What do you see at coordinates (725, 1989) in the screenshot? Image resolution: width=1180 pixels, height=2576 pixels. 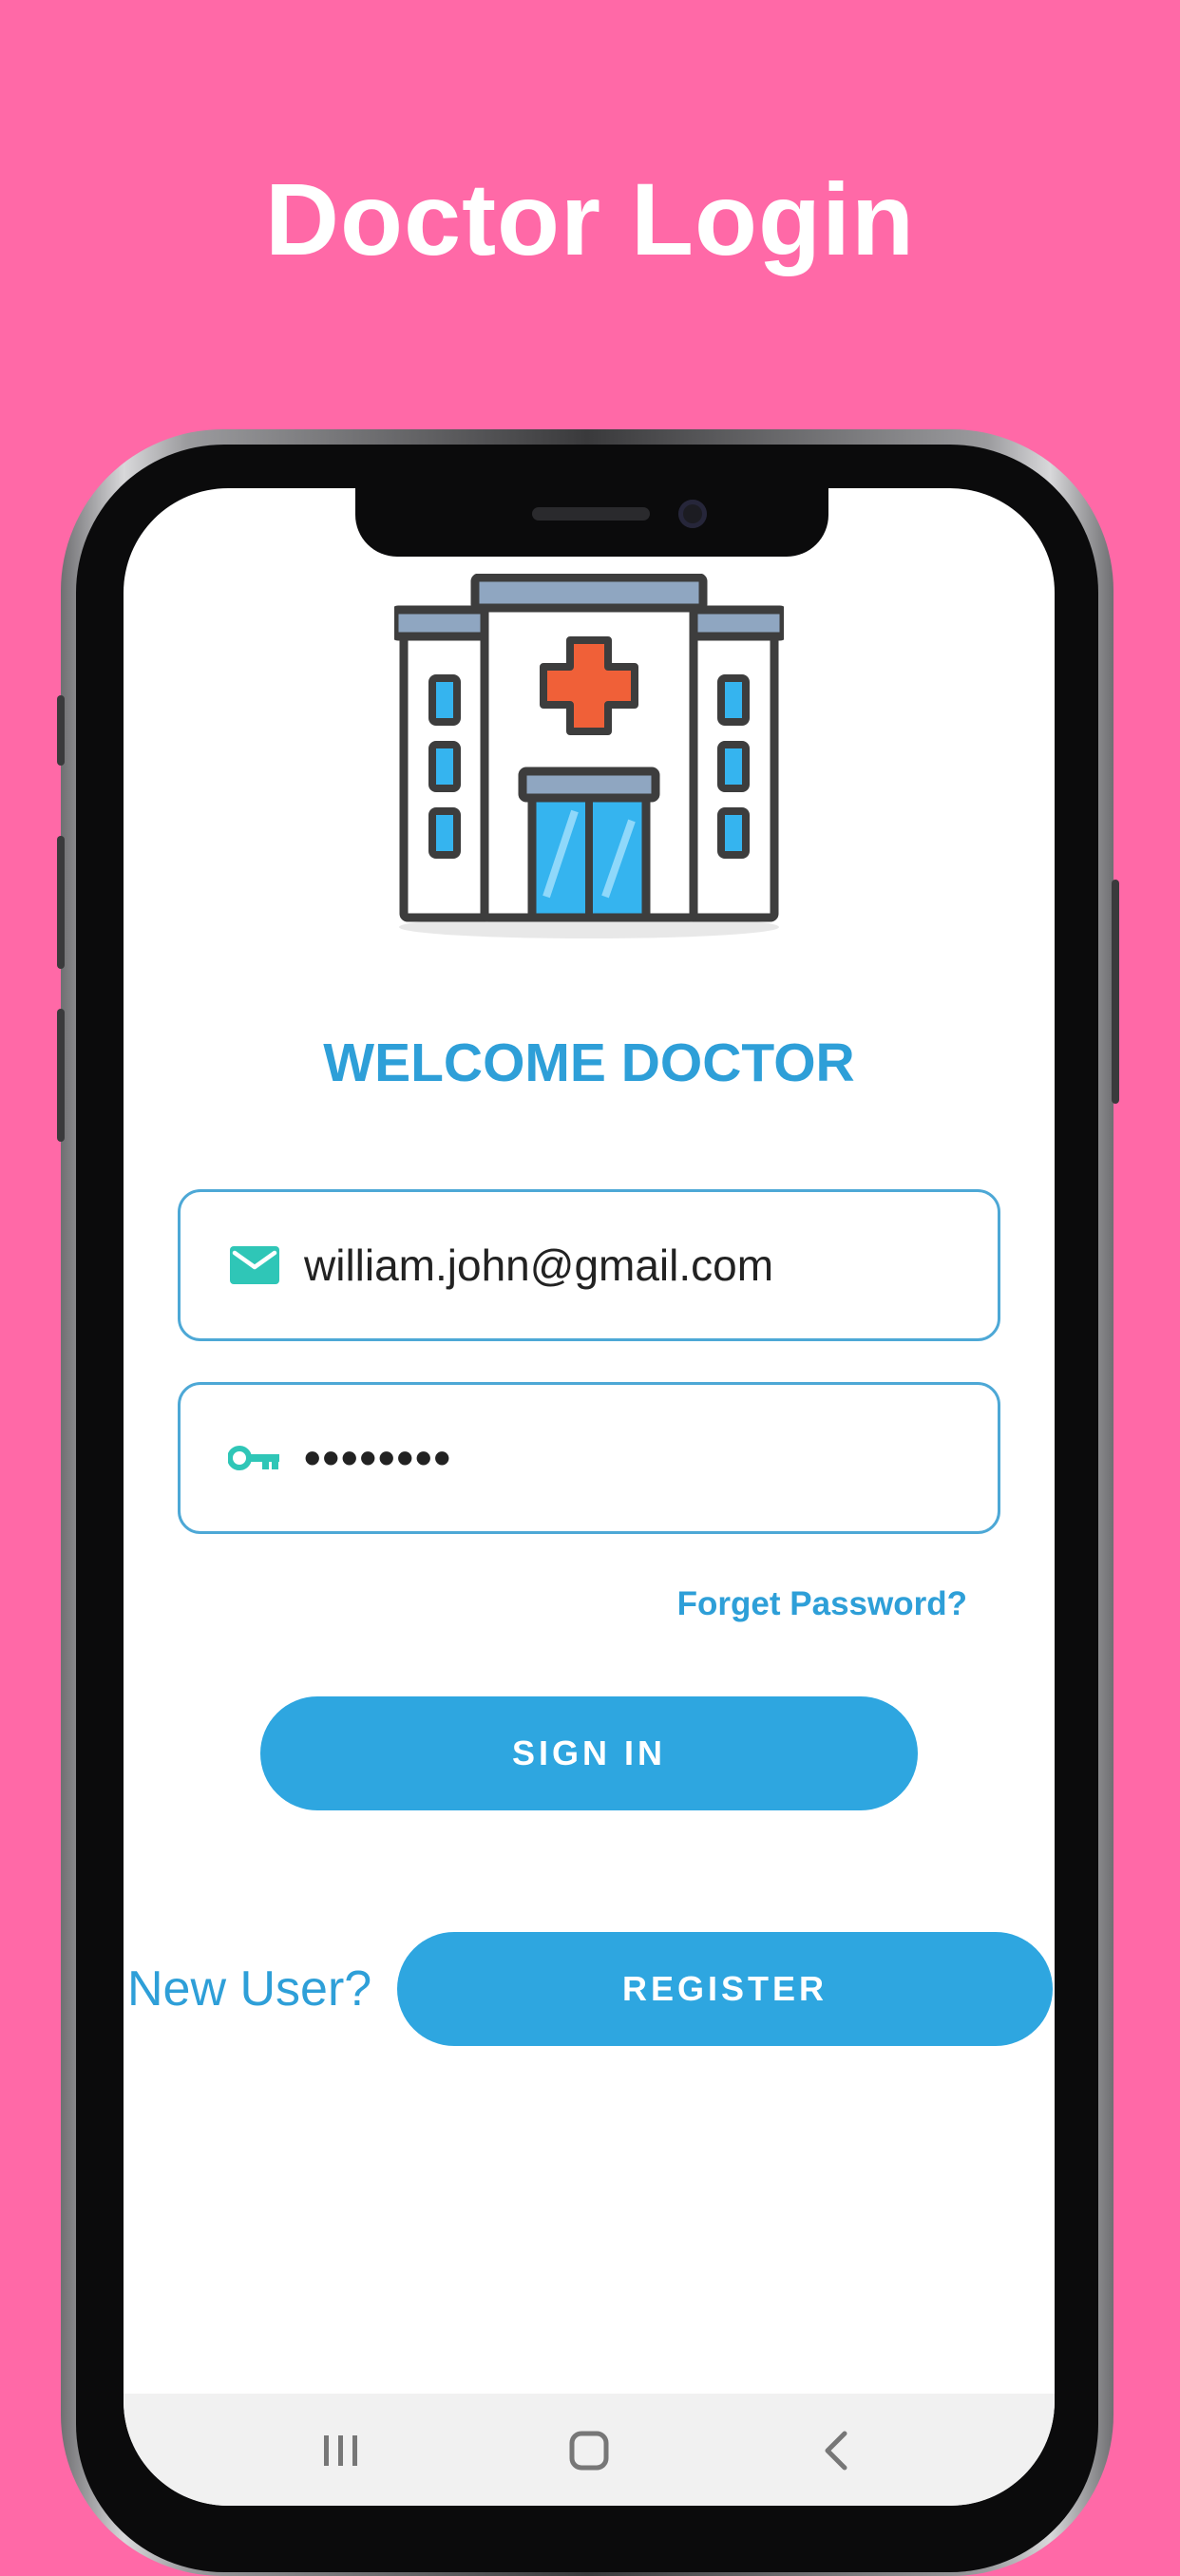 I see `register-button: REGISTER` at bounding box center [725, 1989].